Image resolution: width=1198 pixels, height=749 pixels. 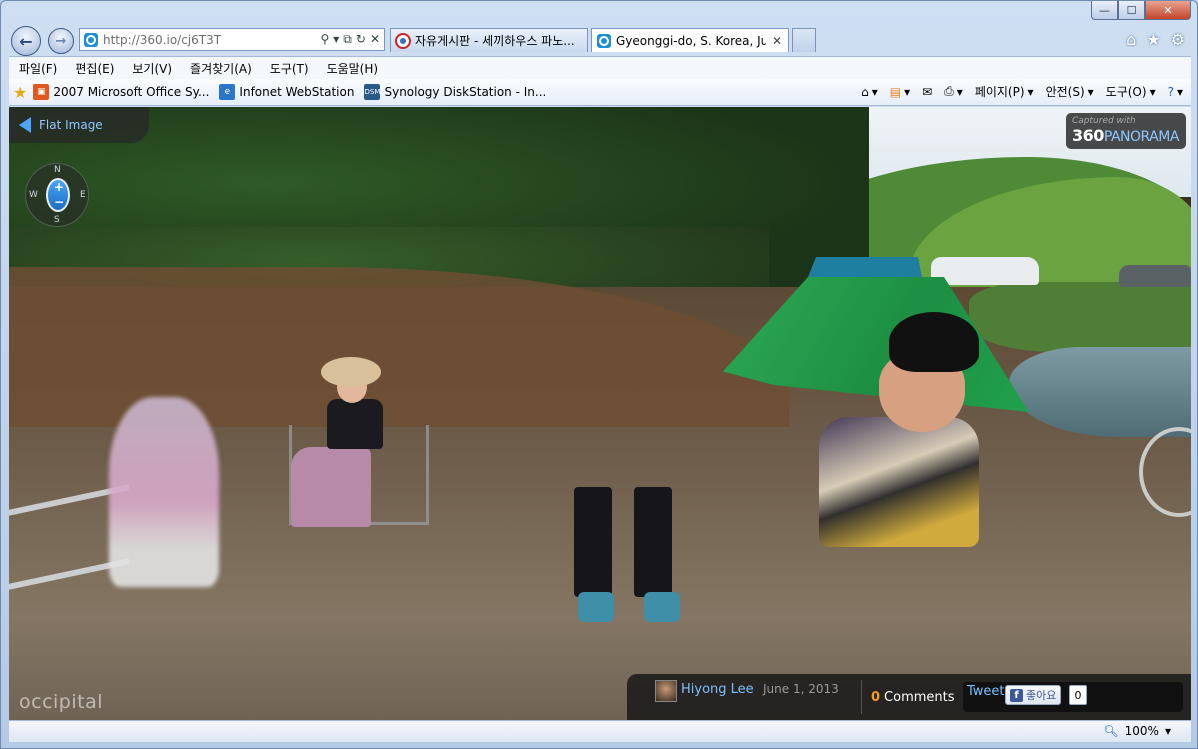 I want to click on standing-legs, so click(x=634, y=557).